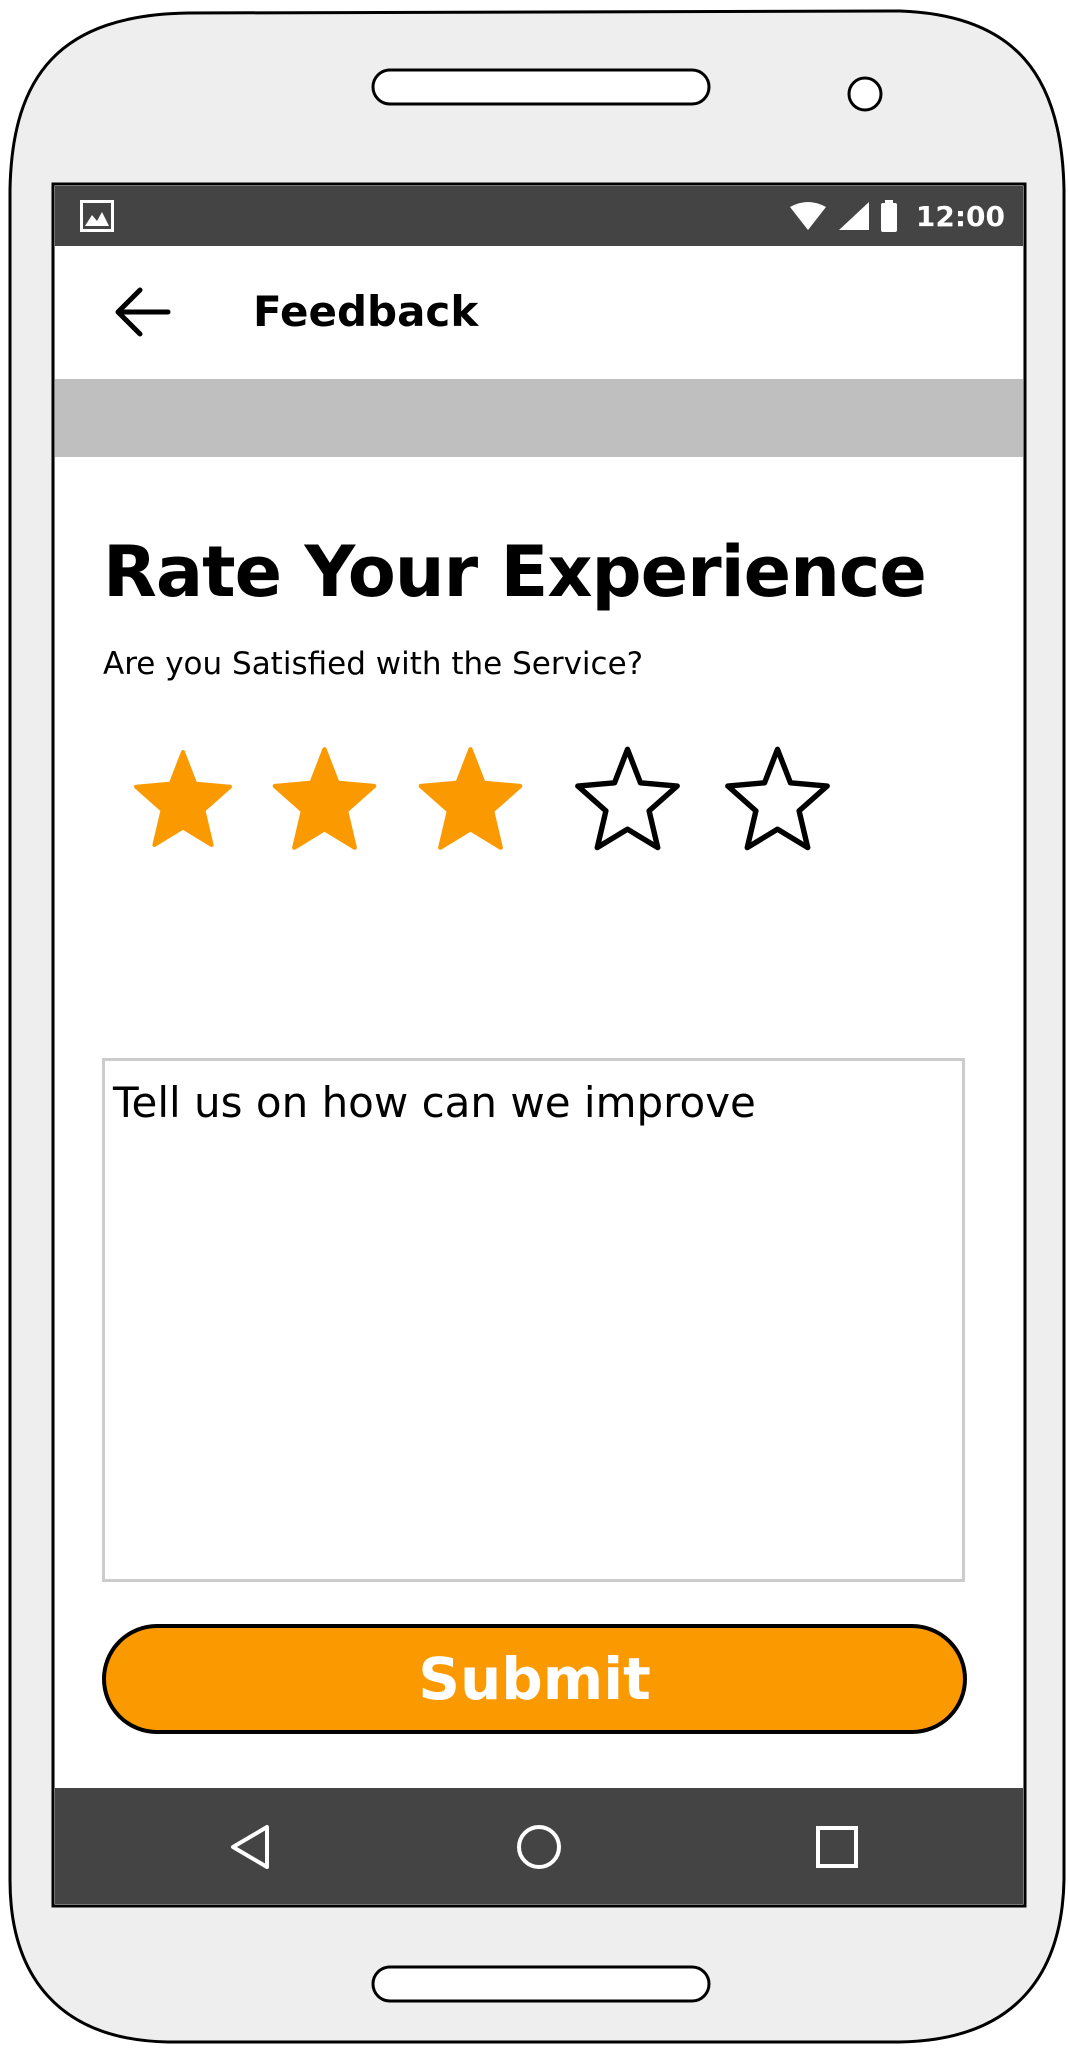 Image resolution: width=1068 pixels, height=2053 pixels. Describe the element at coordinates (373, 664) in the screenshot. I see `section-subheading: Are you Satisfied with the Service?` at that location.